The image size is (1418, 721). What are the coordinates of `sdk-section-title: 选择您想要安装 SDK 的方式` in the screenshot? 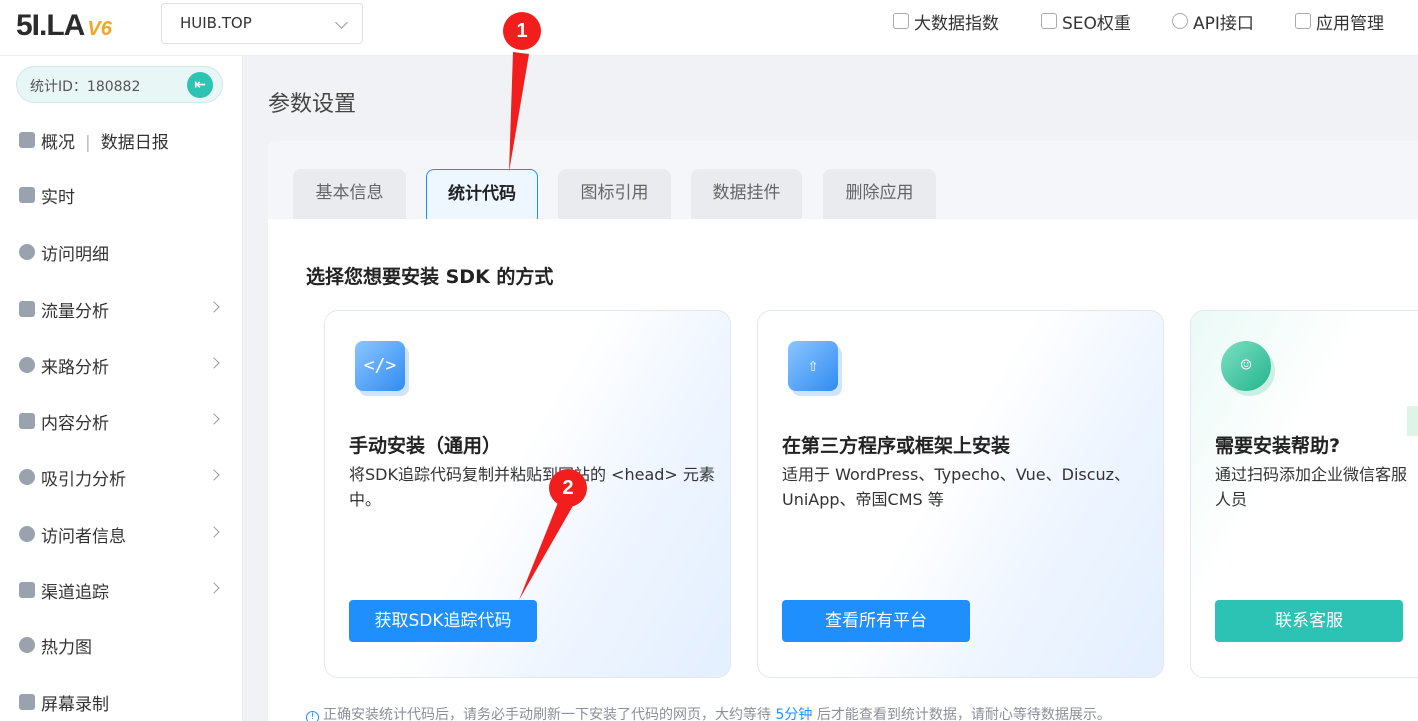 It's located at (430, 277).